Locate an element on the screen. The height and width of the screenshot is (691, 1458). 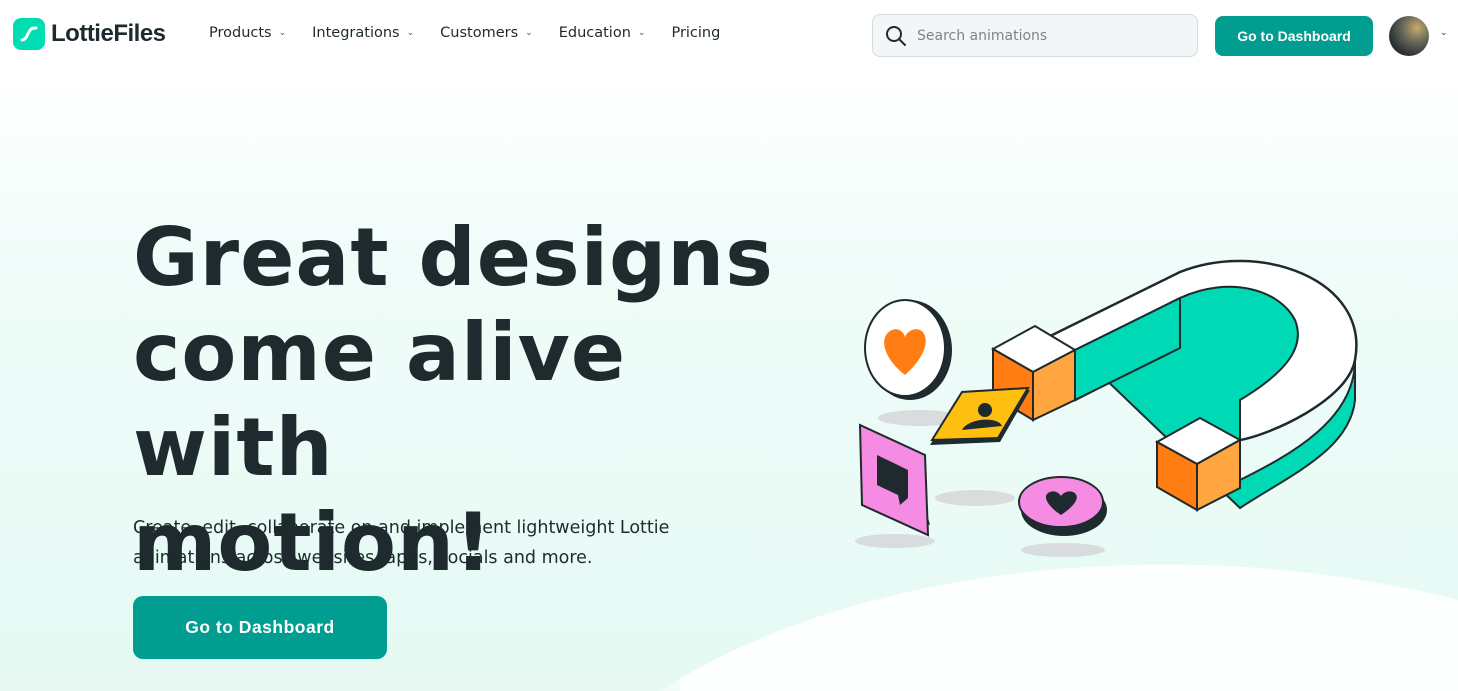
magnet-illustration is located at coordinates (1106, 408).